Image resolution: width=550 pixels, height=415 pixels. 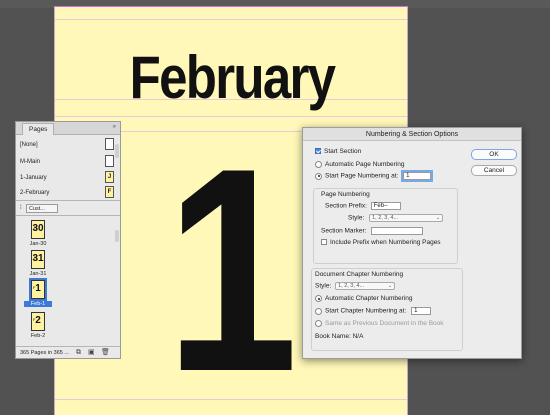 I want to click on section-prefix-field: Feb–, so click(x=385, y=206).